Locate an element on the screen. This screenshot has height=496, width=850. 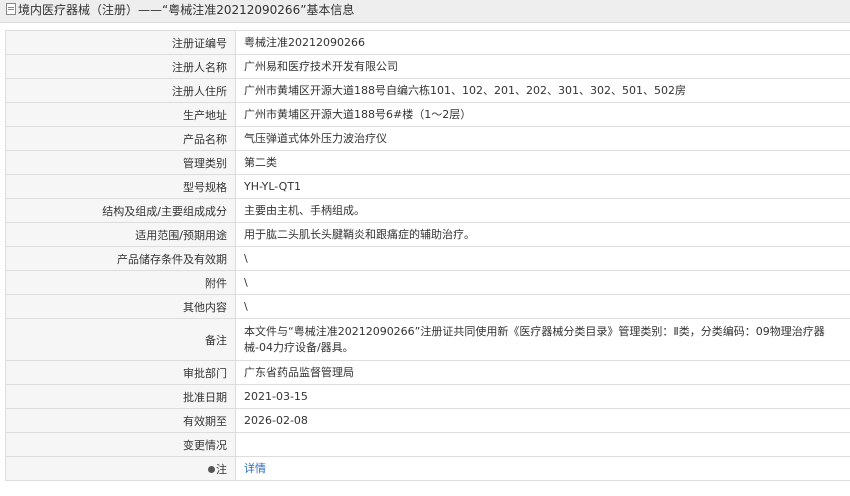
row-value: 粤械注准20212090266 is located at coordinates (542, 42).